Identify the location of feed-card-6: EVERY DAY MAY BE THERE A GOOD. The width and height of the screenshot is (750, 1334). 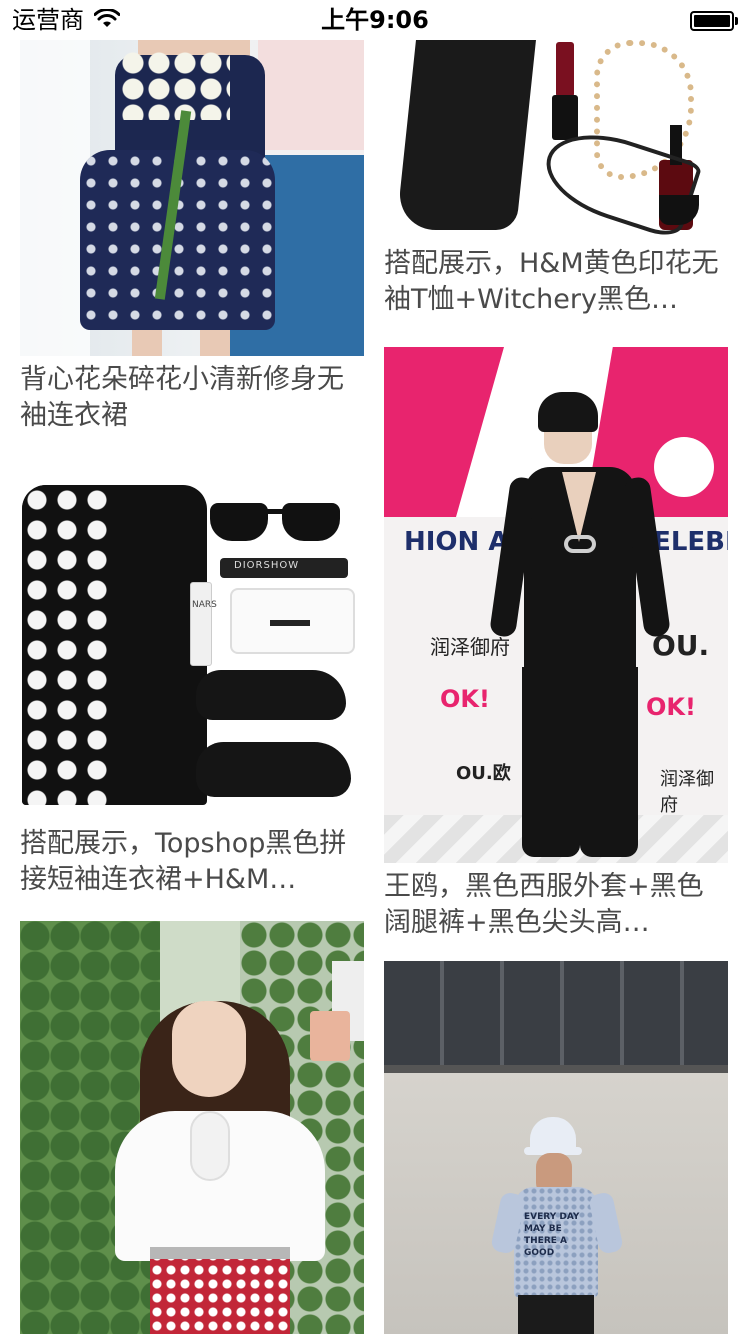
(556, 1147).